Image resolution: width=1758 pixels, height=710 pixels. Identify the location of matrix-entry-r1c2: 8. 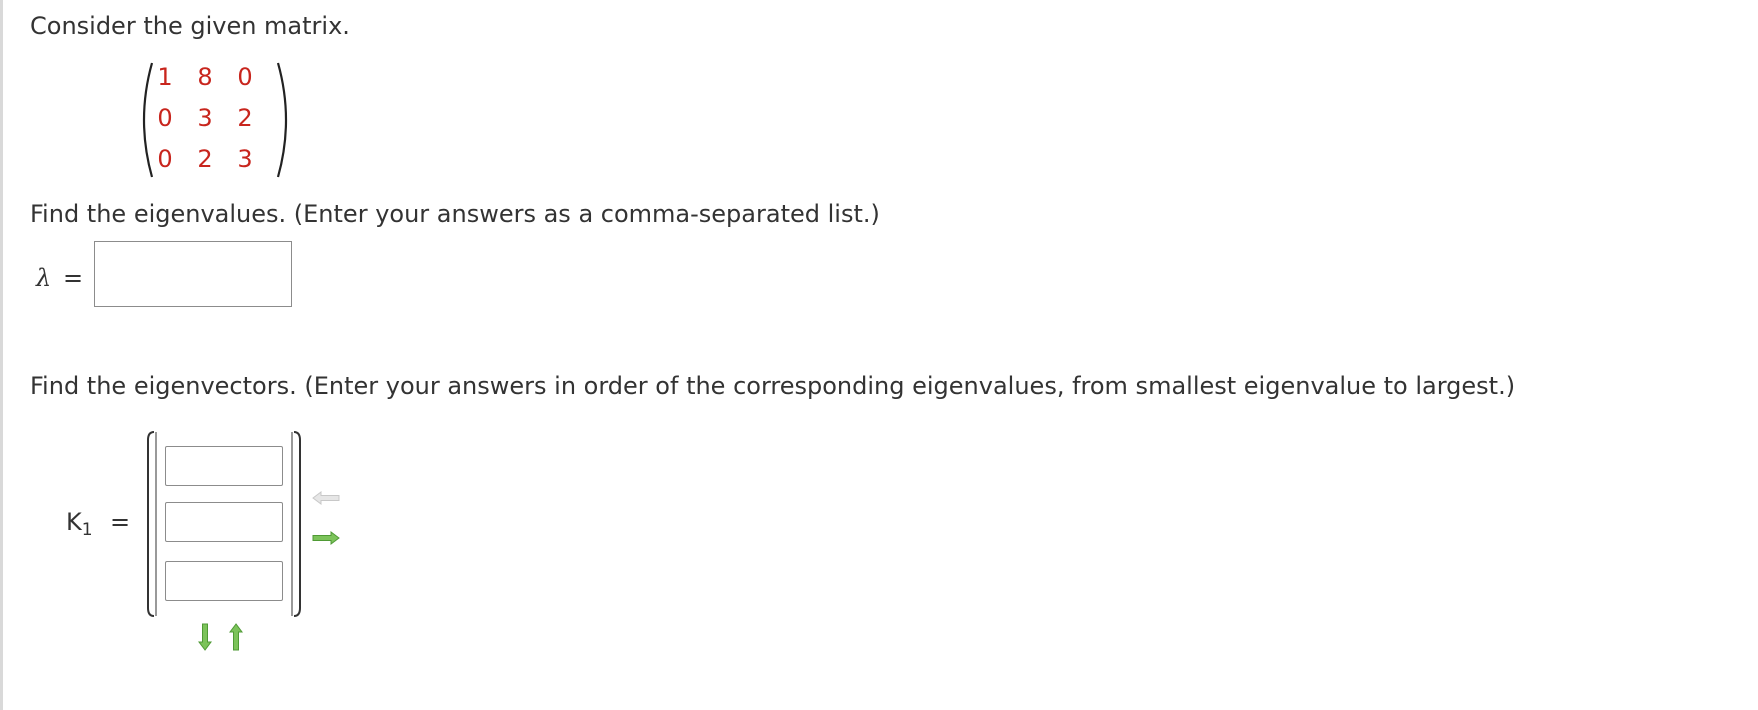
(205, 77).